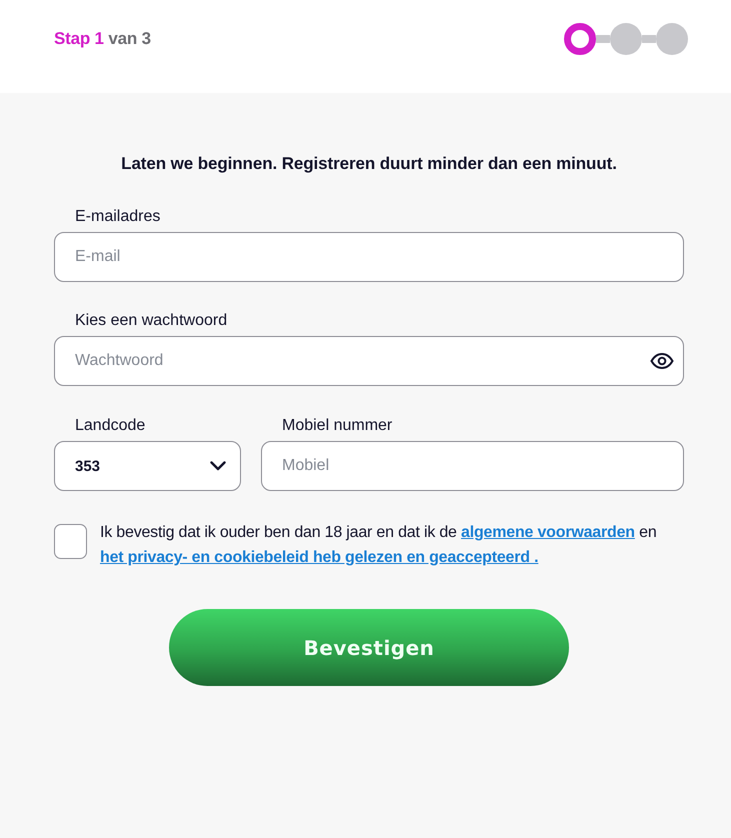  Describe the element at coordinates (548, 532) in the screenshot. I see `terms-link: algemene voorwaarden` at that location.